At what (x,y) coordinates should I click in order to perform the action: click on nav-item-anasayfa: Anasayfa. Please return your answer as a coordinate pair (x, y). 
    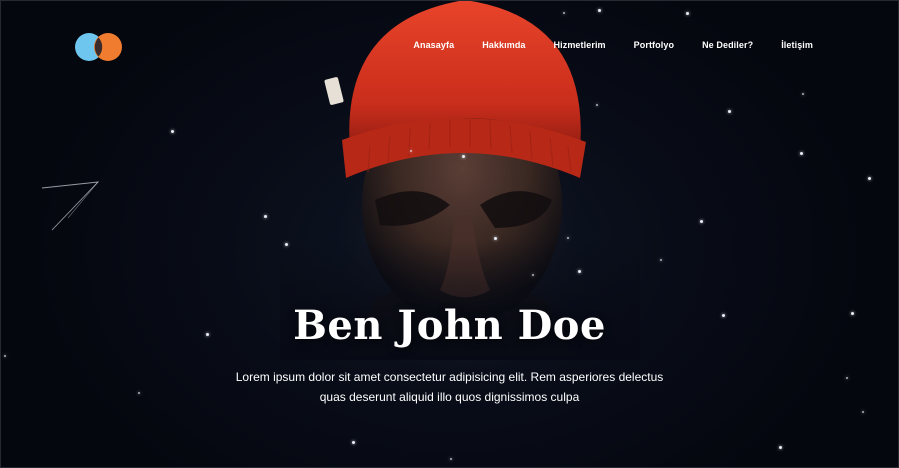
    Looking at the image, I should click on (433, 45).